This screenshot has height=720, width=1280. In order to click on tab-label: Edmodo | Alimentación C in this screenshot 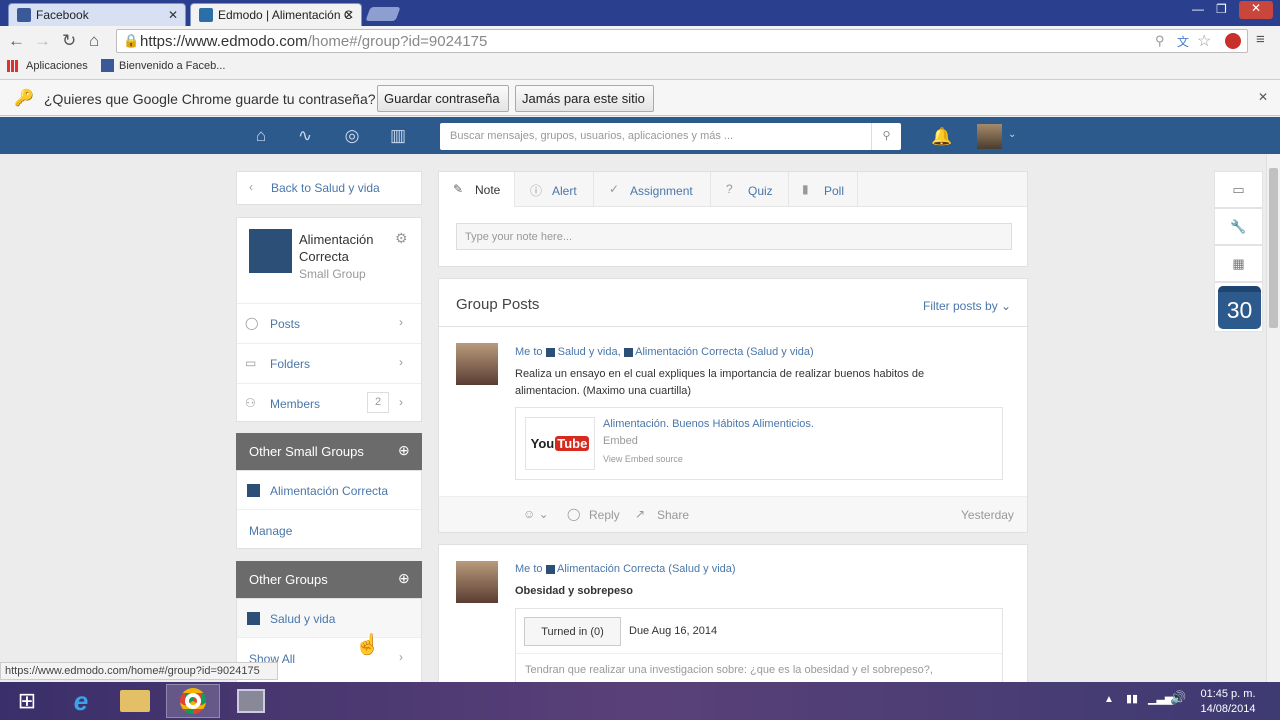, I will do `click(285, 15)`.